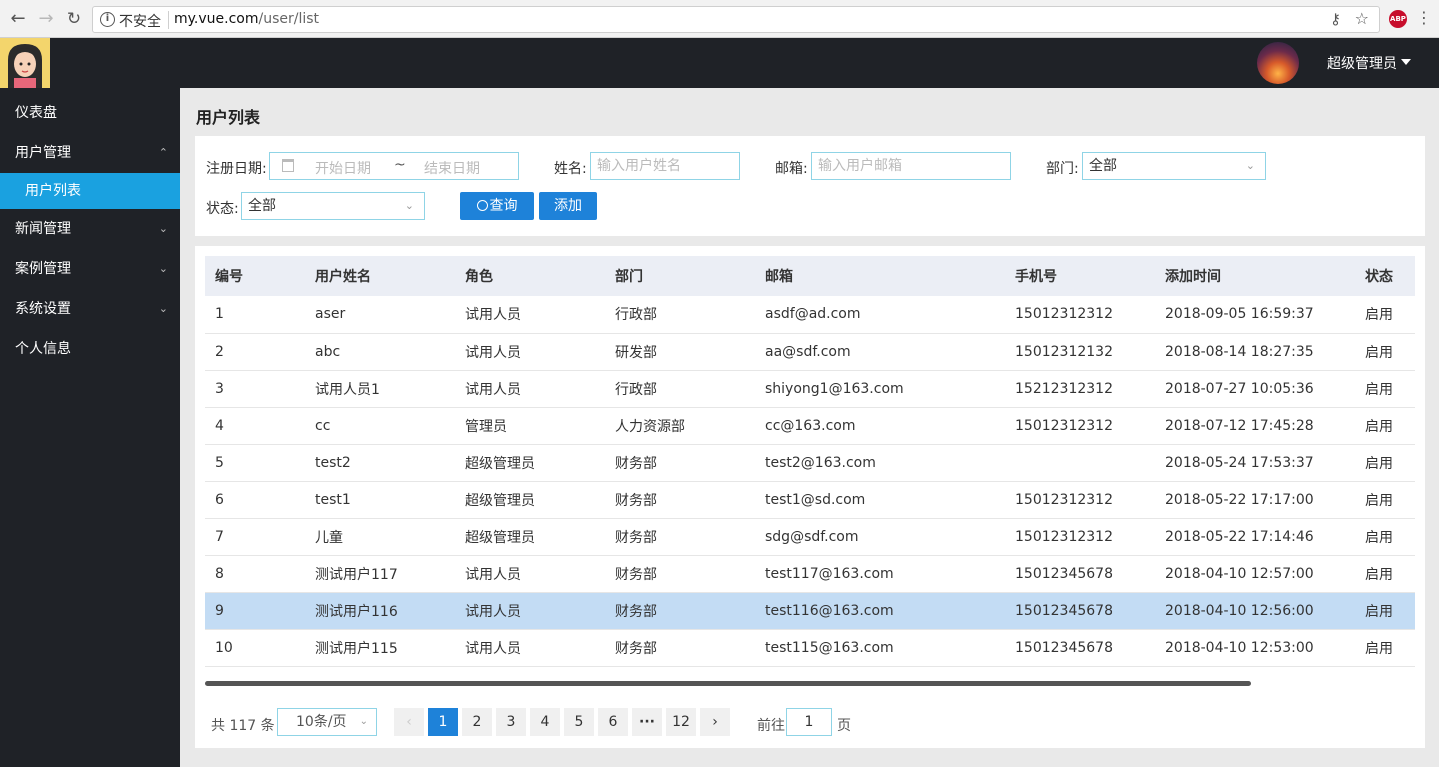 The height and width of the screenshot is (767, 1439). What do you see at coordinates (880, 426) in the screenshot?
I see `table-cell: cc@163.com` at bounding box center [880, 426].